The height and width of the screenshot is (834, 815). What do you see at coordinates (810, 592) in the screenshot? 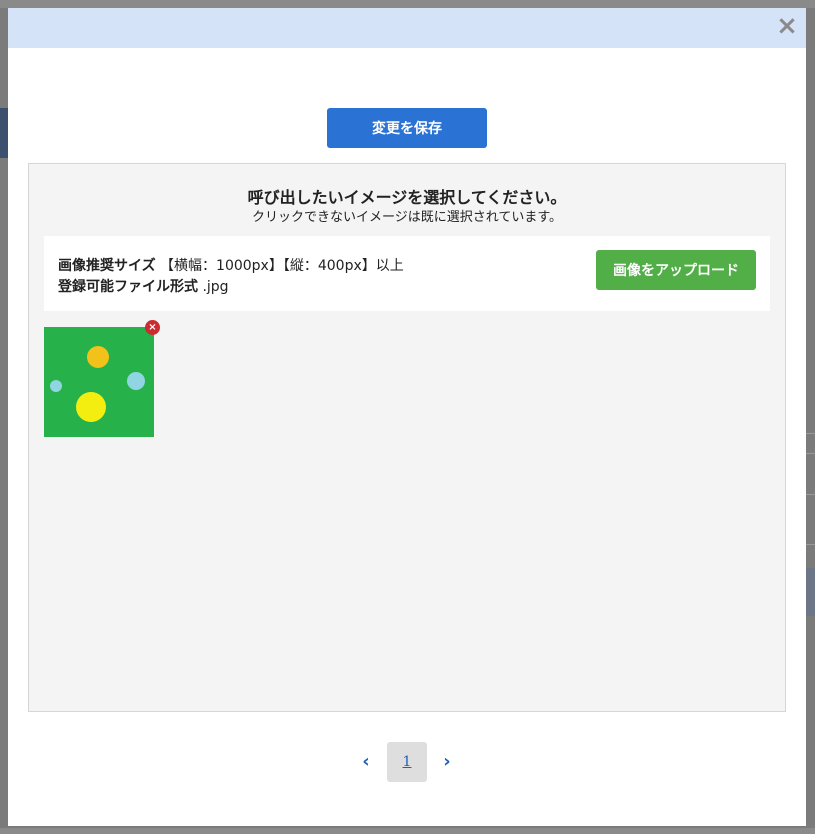
I see `background-right-tab` at bounding box center [810, 592].